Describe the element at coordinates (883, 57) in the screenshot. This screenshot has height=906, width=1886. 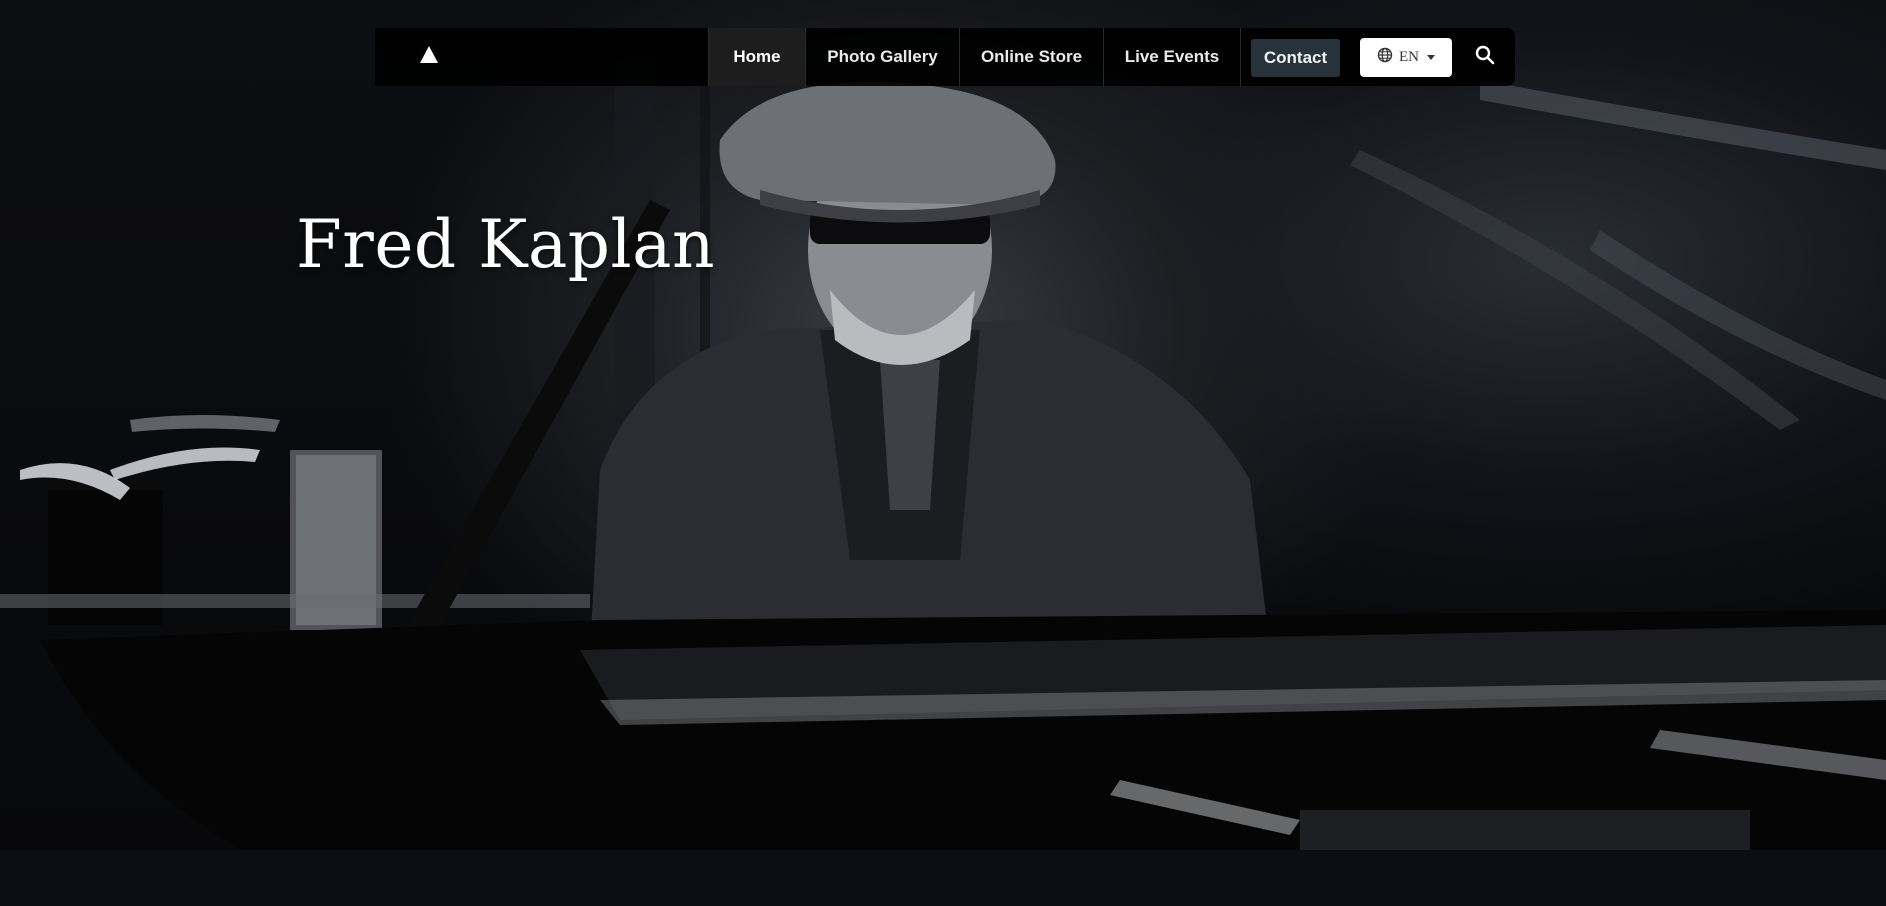
I see `nav-item-photo-gallery: Photo Gallery` at that location.